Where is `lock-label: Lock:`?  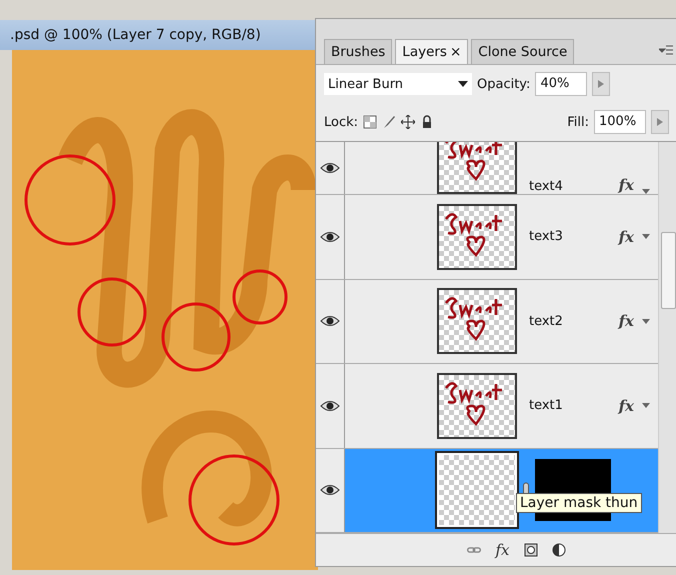
lock-label: Lock: is located at coordinates (341, 122).